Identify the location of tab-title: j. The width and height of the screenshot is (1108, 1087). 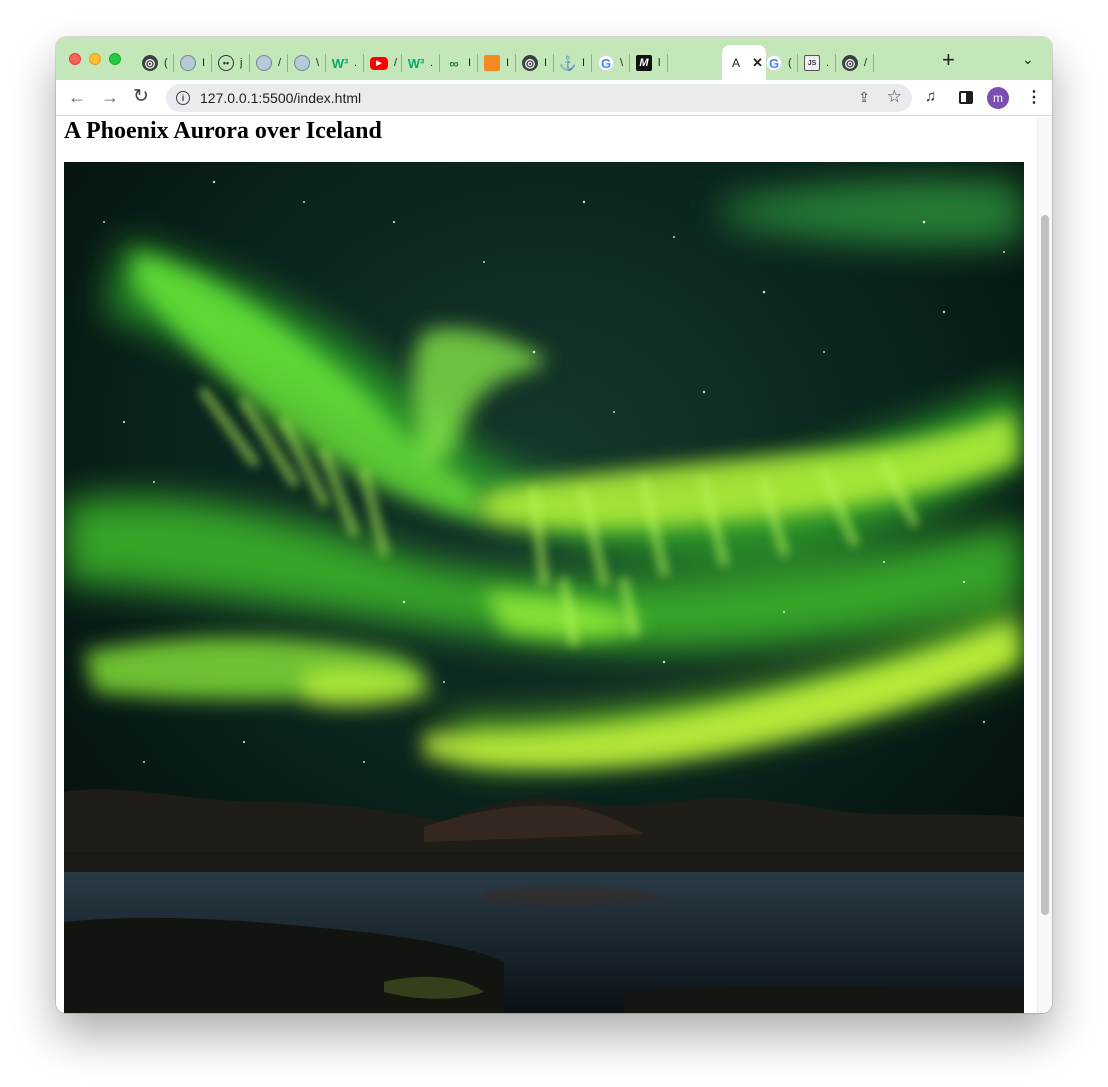
(241, 63).